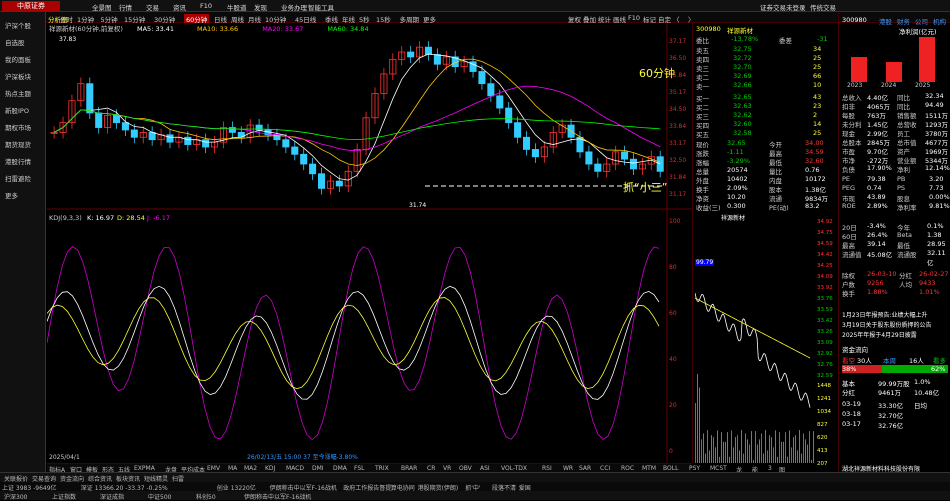  What do you see at coordinates (18, 161) in the screenshot?
I see `sidebar-item: 港股行情` at bounding box center [18, 161].